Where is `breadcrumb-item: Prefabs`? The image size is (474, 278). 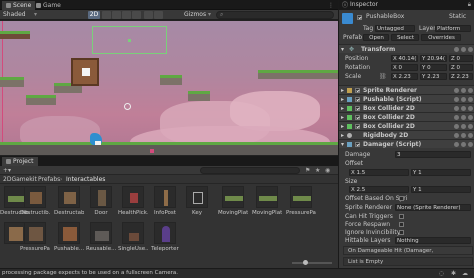 breadcrumb-item: Prefabs is located at coordinates (49, 179).